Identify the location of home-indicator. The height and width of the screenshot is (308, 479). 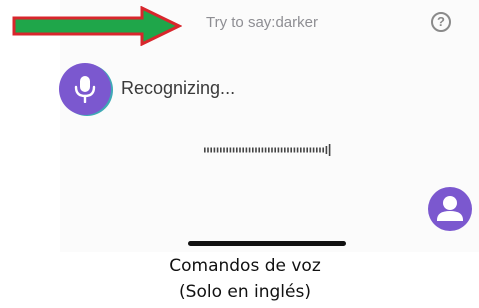
(267, 243).